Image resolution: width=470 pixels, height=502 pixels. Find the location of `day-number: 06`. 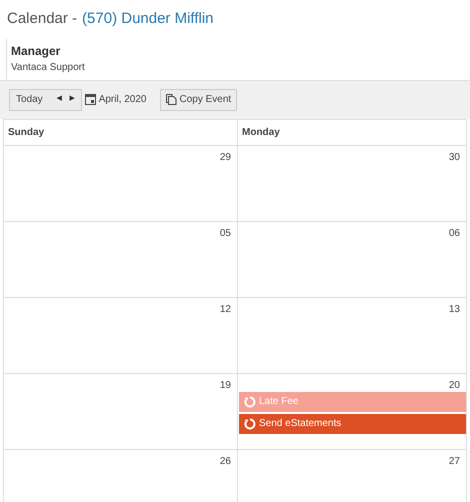

day-number: 06 is located at coordinates (454, 233).